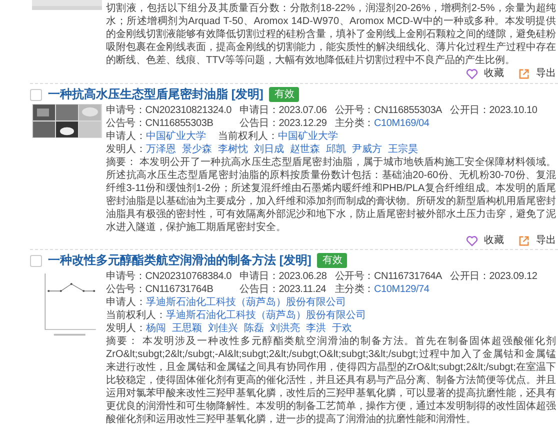  What do you see at coordinates (331, 34) in the screenshot?
I see `abstract-text: 切割液，包括以下组分及其质量百分数：分散剂18-22%，润湿剂20-26%，增稠剂2-5%，余量为超纯水；所述增稠剂为Arquad T-50、Aromox 14D-W970、Aromox MCD-W中的一种或多种。本发明提供的金刚线切割液能够有效降低切割过程的硅粉含量，填补了金刚线上金刚石颗粒之间的缝隙，避免硅粉吸附包裹在金刚线表面，提高金刚线的切割能力，能实质性的解决细线化、薄片化过程生产过程中存在的断线、色差、线痕、TTV等等问题，大幅有效地降低硅片切割过程中不良产品的产生比例。` at bounding box center [331, 34].